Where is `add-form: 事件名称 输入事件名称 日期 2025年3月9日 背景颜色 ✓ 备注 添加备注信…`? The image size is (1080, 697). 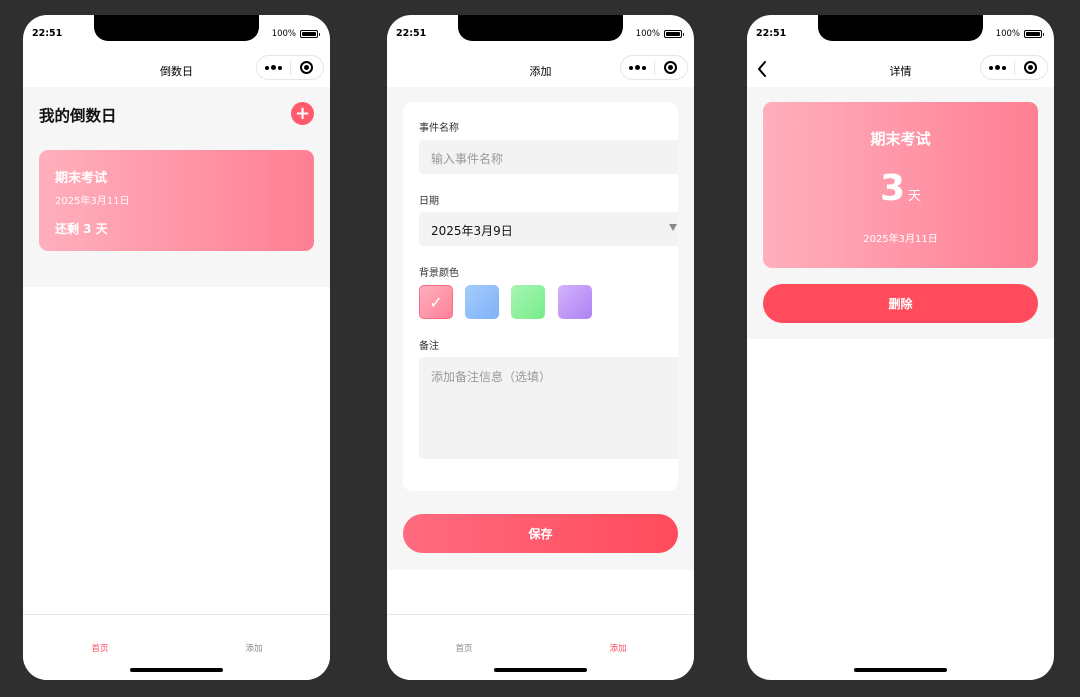 add-form: 事件名称 输入事件名称 日期 2025年3月9日 背景颜色 ✓ 备注 添加备注信… is located at coordinates (540, 296).